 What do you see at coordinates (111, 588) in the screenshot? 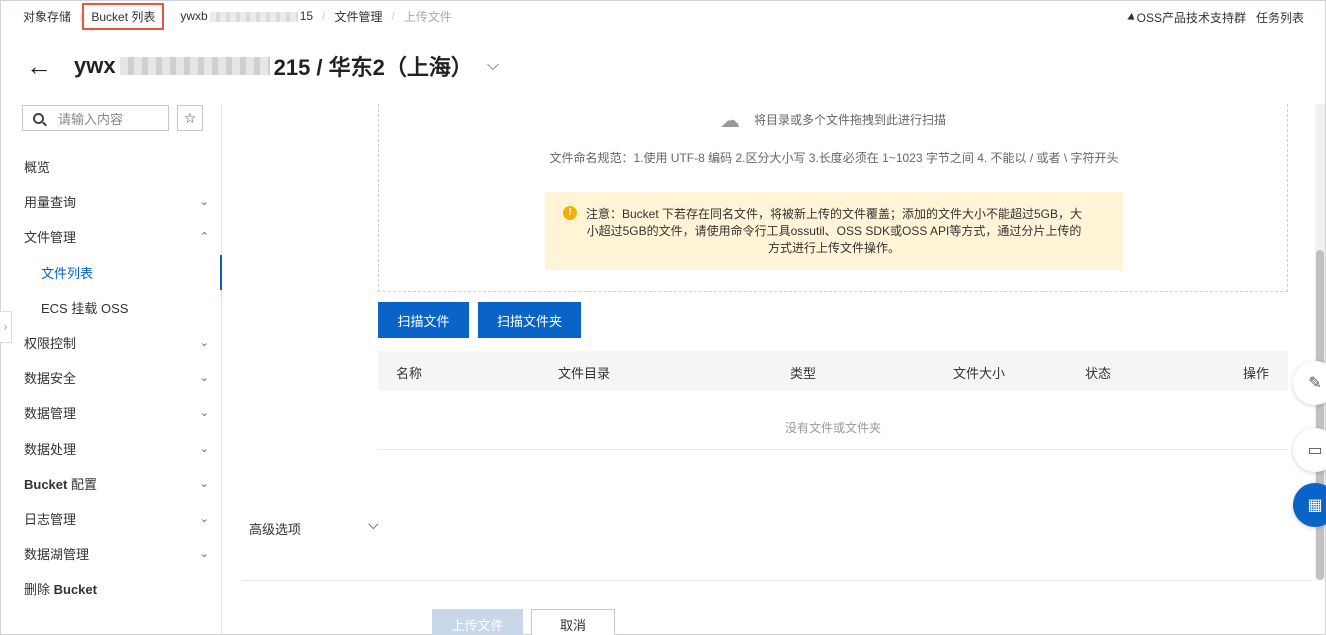
I see `sidebar-item-delete-bucket: 删除 Bucket` at bounding box center [111, 588].